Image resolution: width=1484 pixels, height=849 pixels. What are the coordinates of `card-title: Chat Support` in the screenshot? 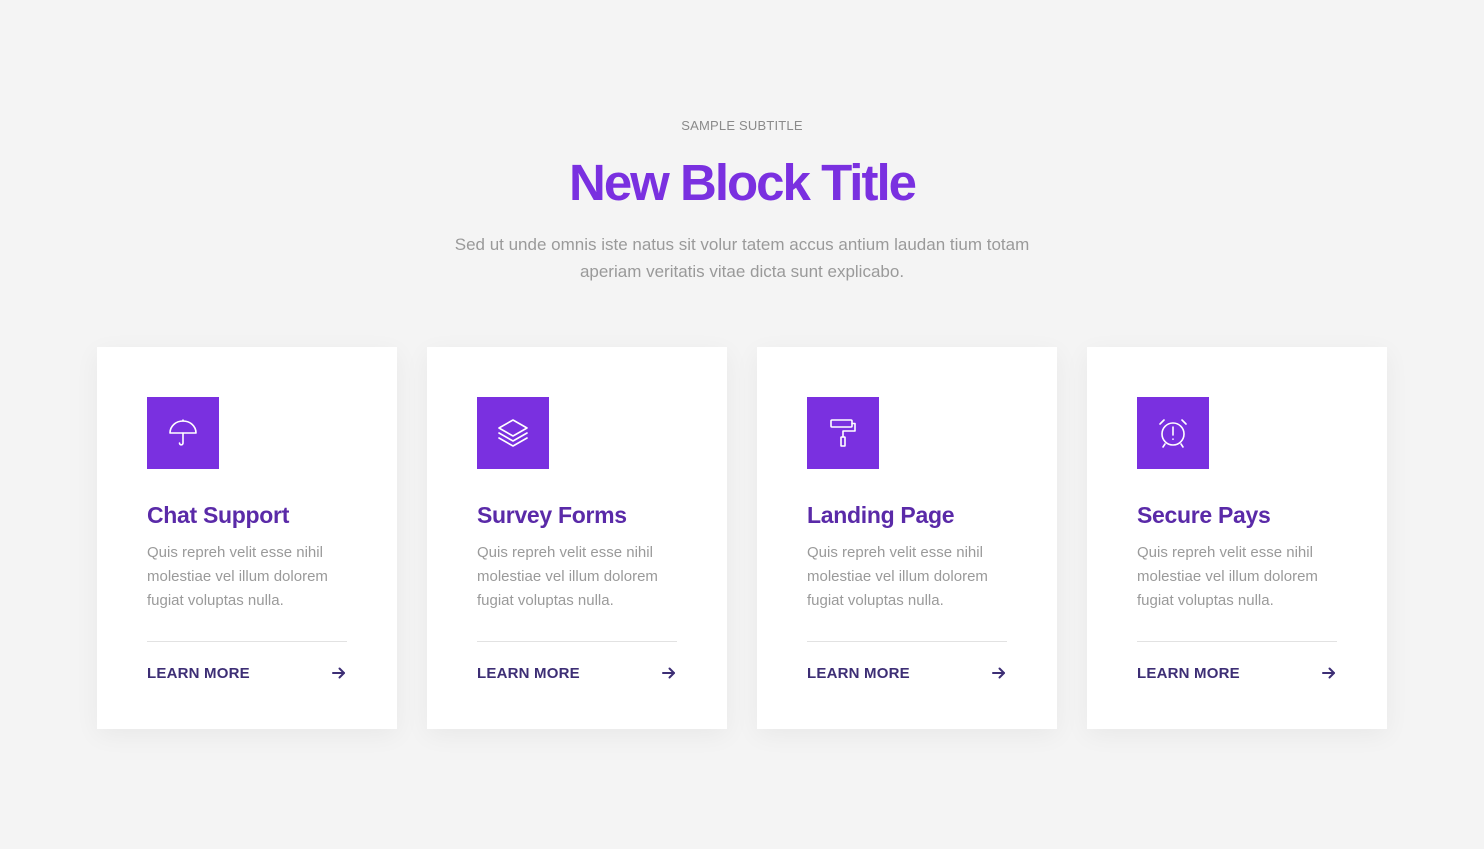 It's located at (218, 515).